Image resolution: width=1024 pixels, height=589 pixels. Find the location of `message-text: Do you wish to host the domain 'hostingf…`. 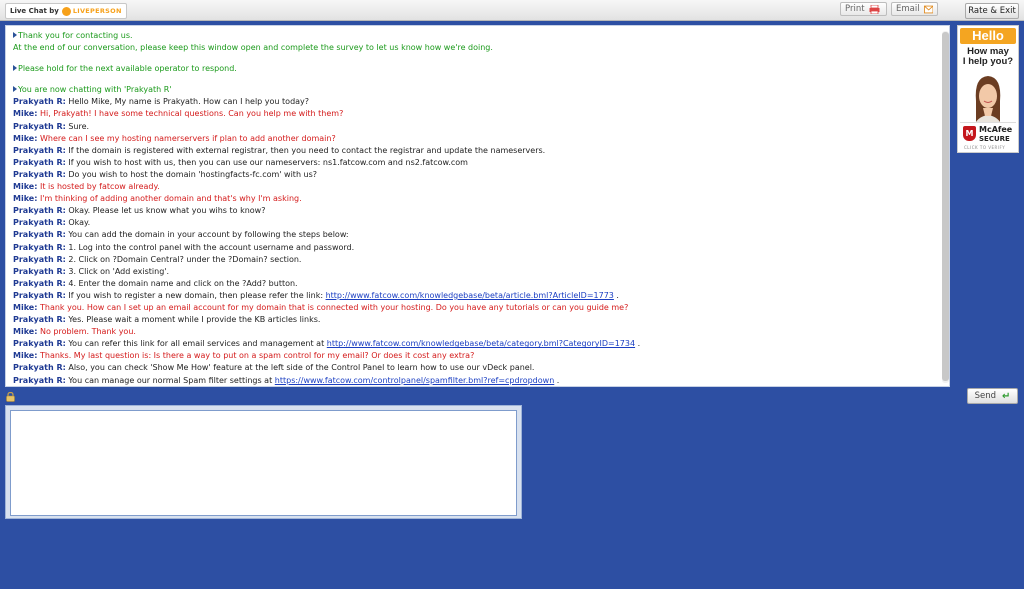

message-text: Do you wish to host the domain 'hostingf… is located at coordinates (191, 174).